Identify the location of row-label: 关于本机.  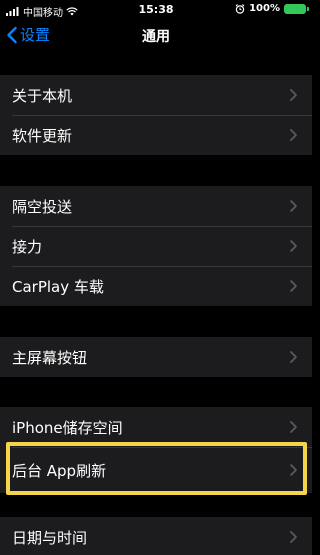
(42, 95).